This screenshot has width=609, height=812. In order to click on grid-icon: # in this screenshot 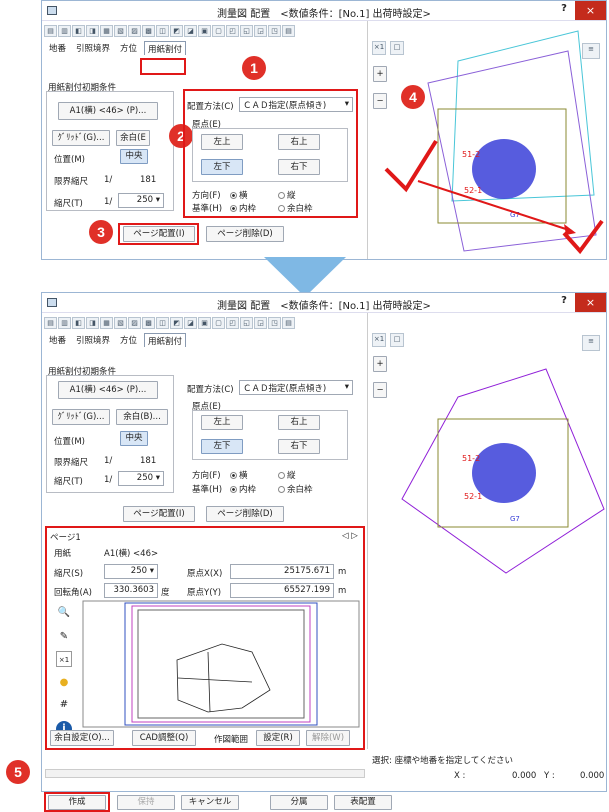, I will do `click(64, 705)`.